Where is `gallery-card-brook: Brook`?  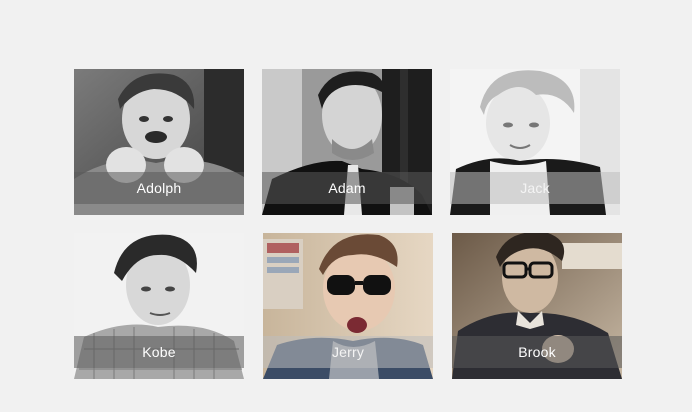 gallery-card-brook: Brook is located at coordinates (537, 306).